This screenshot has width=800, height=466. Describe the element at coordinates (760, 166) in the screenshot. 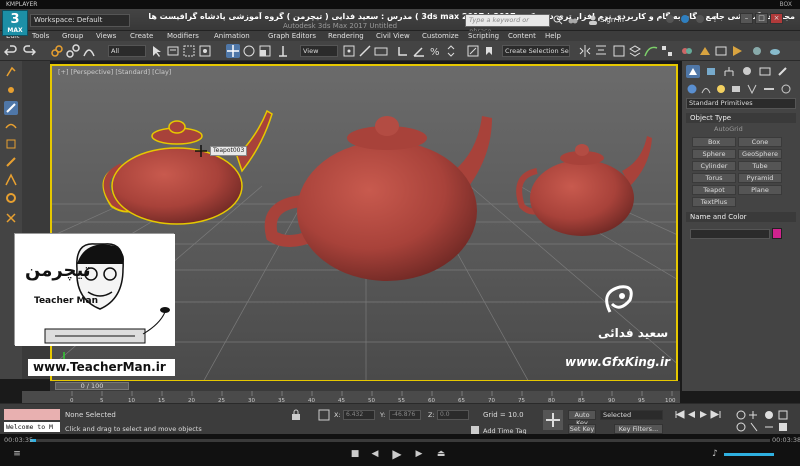

I see `tube-button: Tube` at that location.